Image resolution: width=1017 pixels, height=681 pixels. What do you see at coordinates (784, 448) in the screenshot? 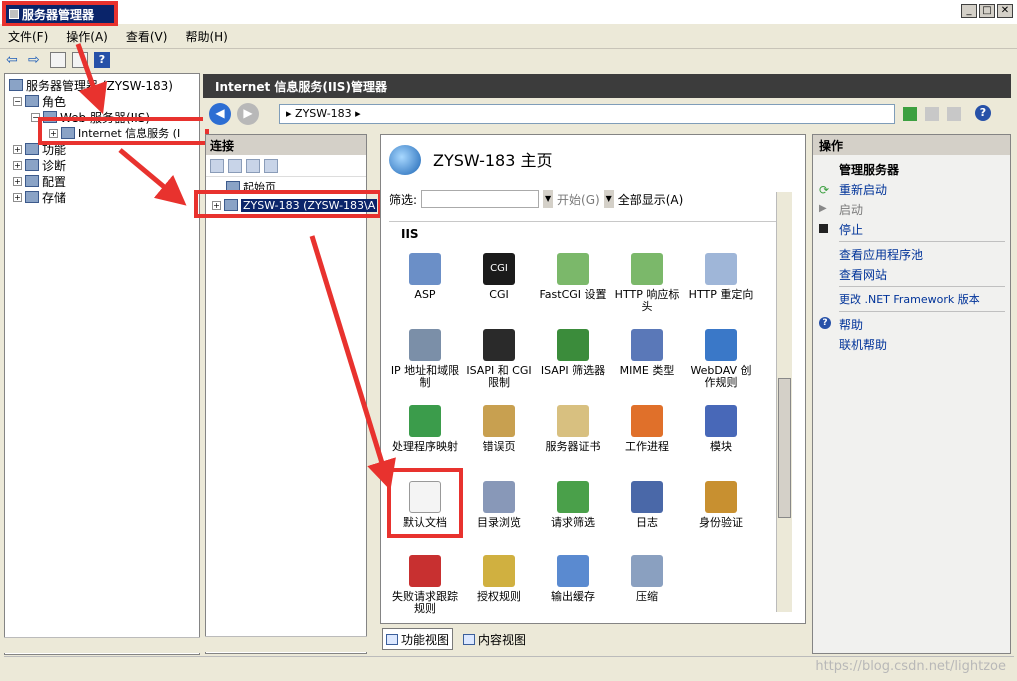
I see `scrollbar-thumb` at bounding box center [784, 448].